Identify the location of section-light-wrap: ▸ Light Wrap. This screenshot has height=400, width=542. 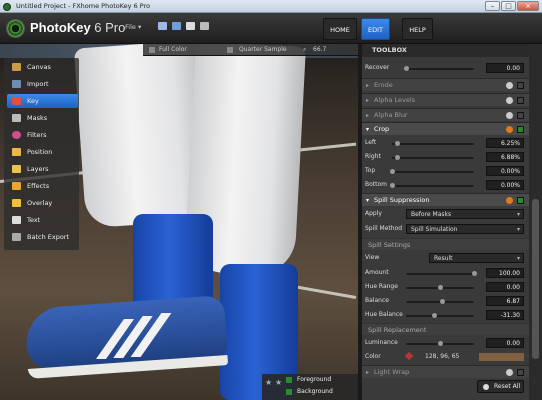
(445, 371).